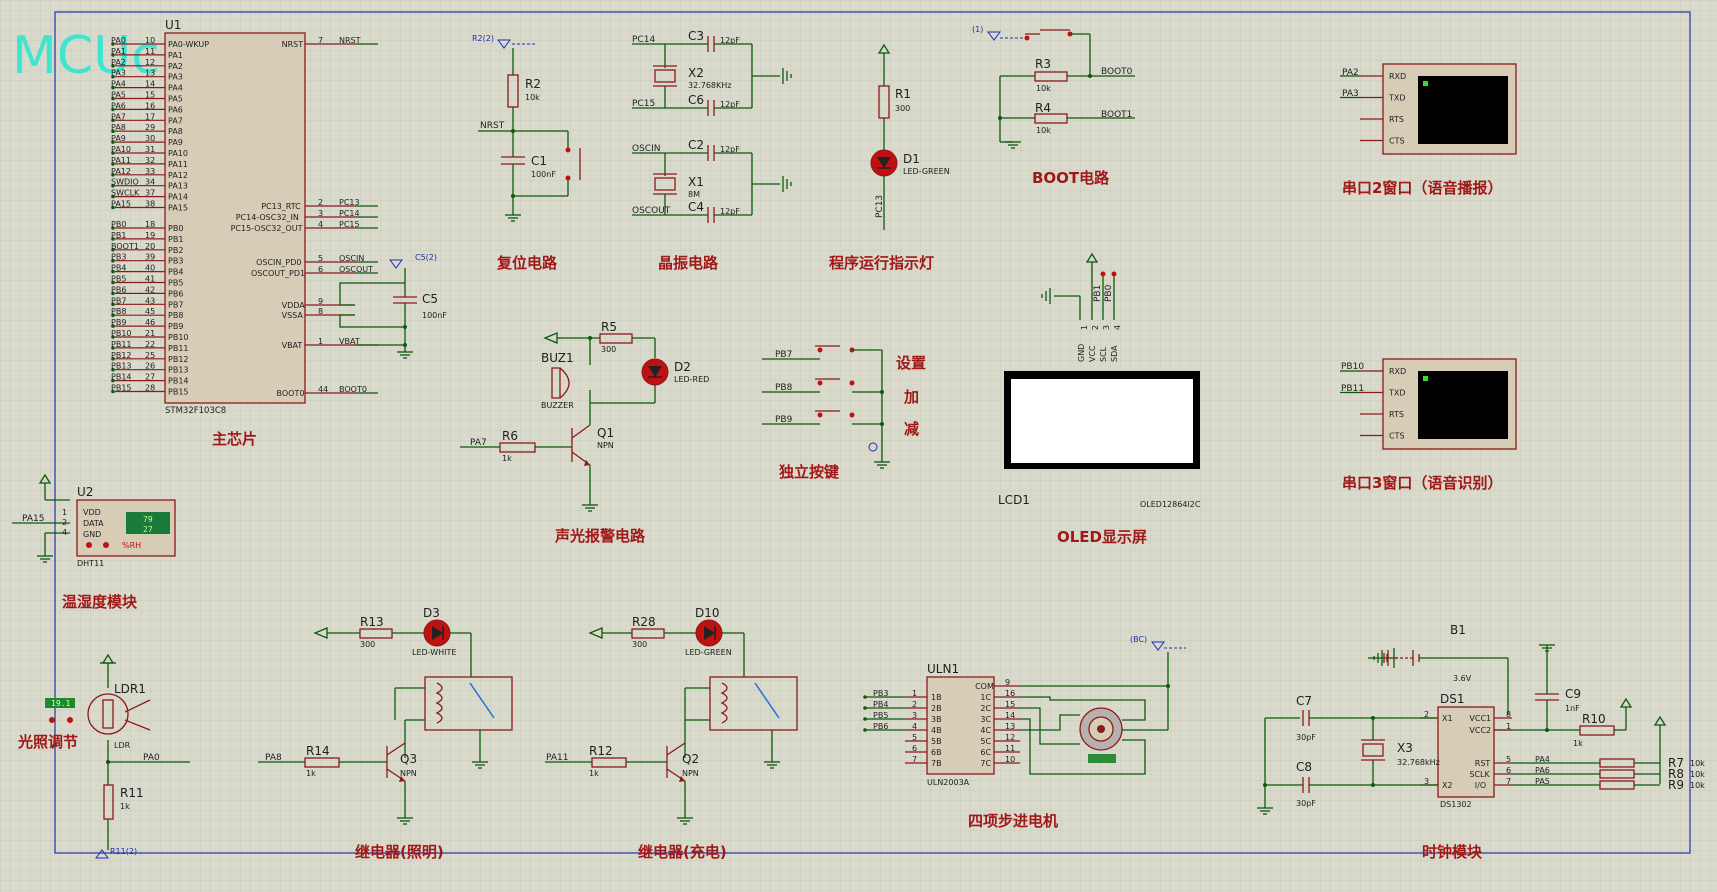 This screenshot has width=1717, height=892. Describe the element at coordinates (367, 644) in the screenshot. I see `r13-value: 300` at that location.